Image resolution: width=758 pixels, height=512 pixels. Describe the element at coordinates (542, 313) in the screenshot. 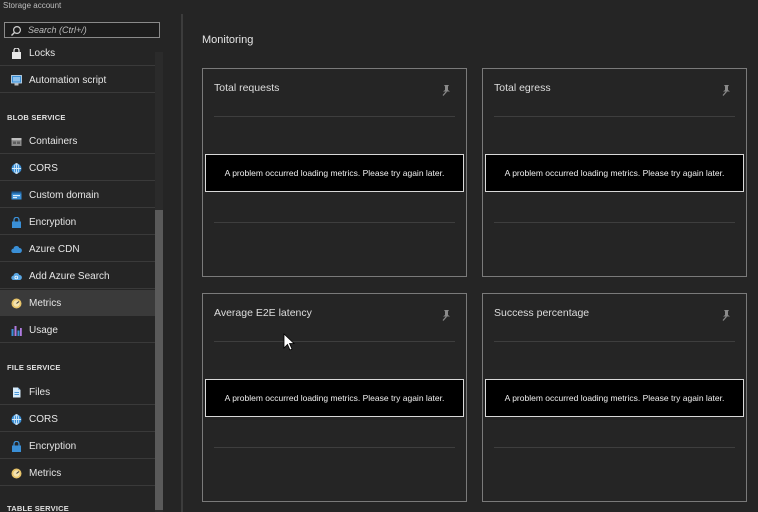

I see `tile-title: Success percentage` at that location.